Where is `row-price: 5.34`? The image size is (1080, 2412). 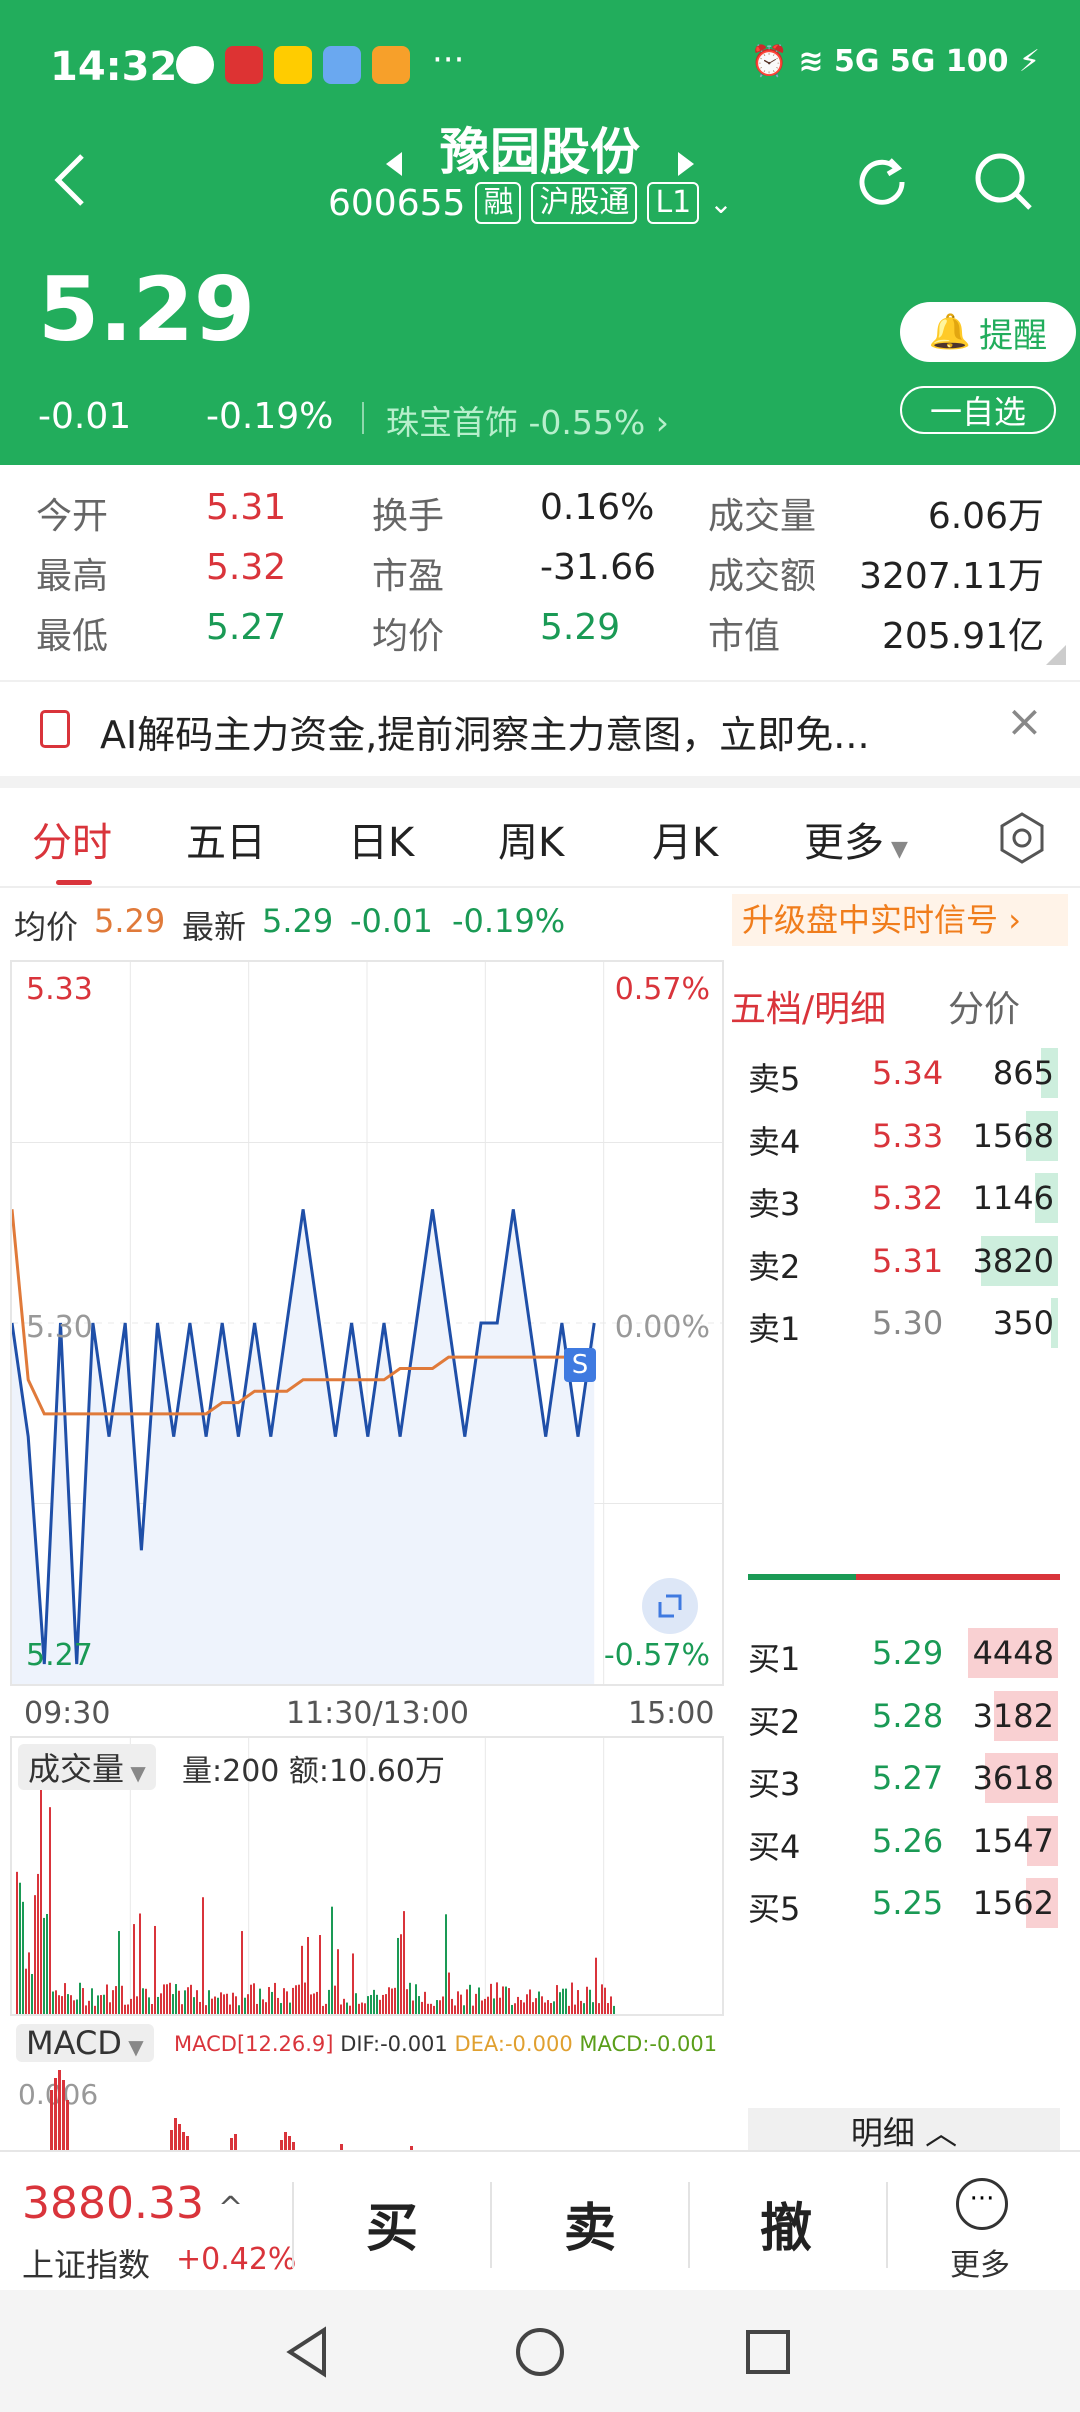
row-price: 5.34 is located at coordinates (908, 1073).